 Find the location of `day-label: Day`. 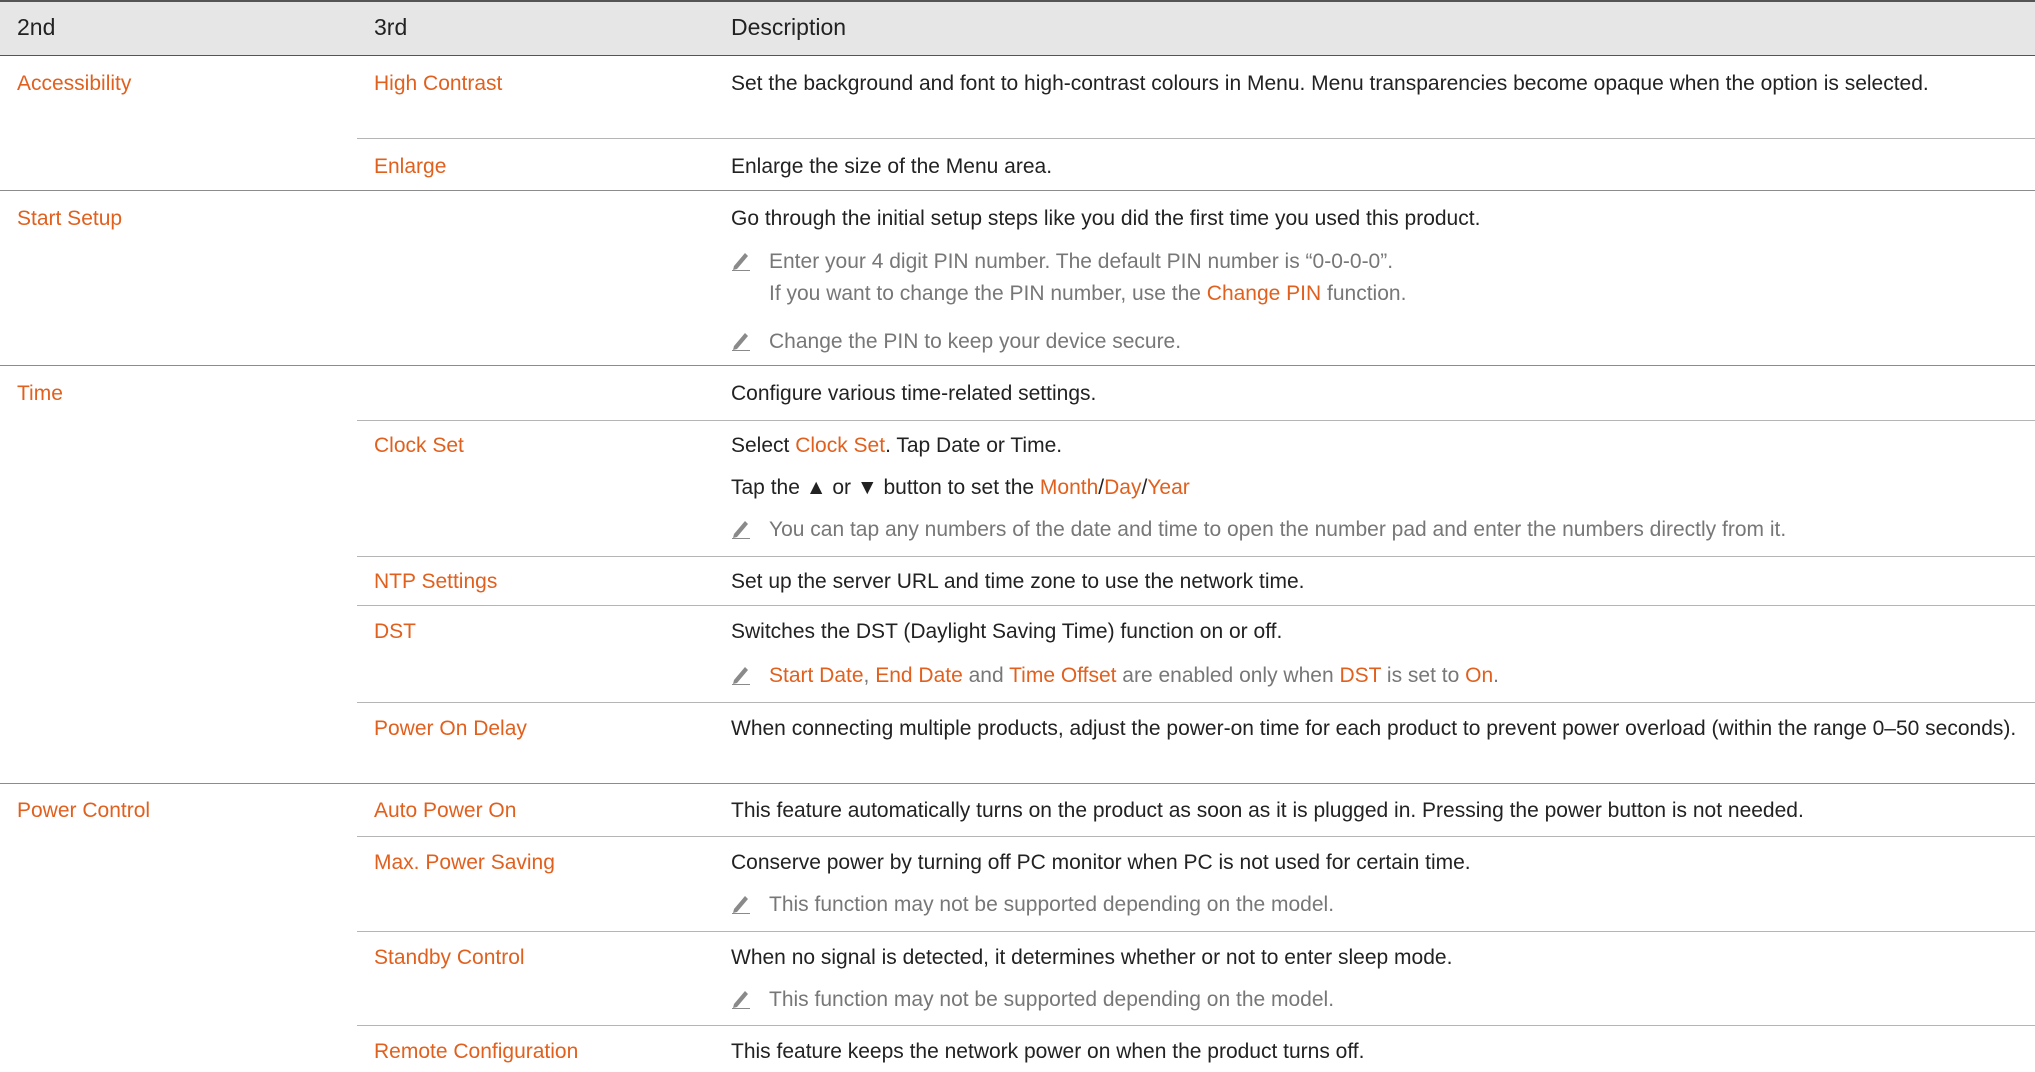

day-label: Day is located at coordinates (1123, 487).